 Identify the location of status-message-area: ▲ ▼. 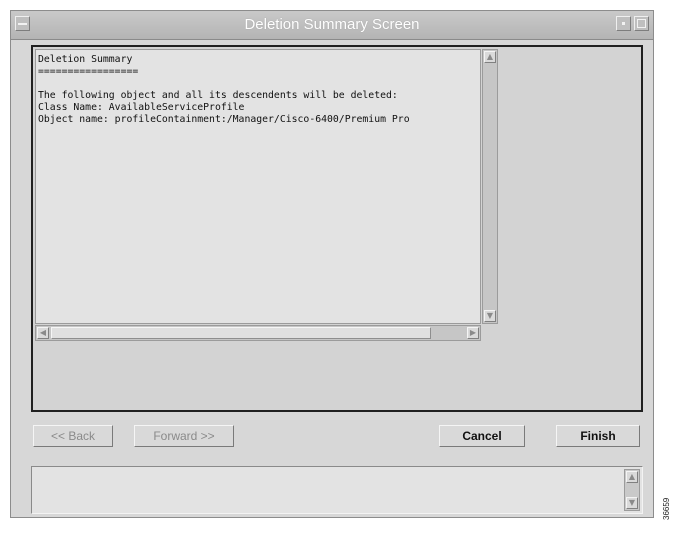
(337, 490).